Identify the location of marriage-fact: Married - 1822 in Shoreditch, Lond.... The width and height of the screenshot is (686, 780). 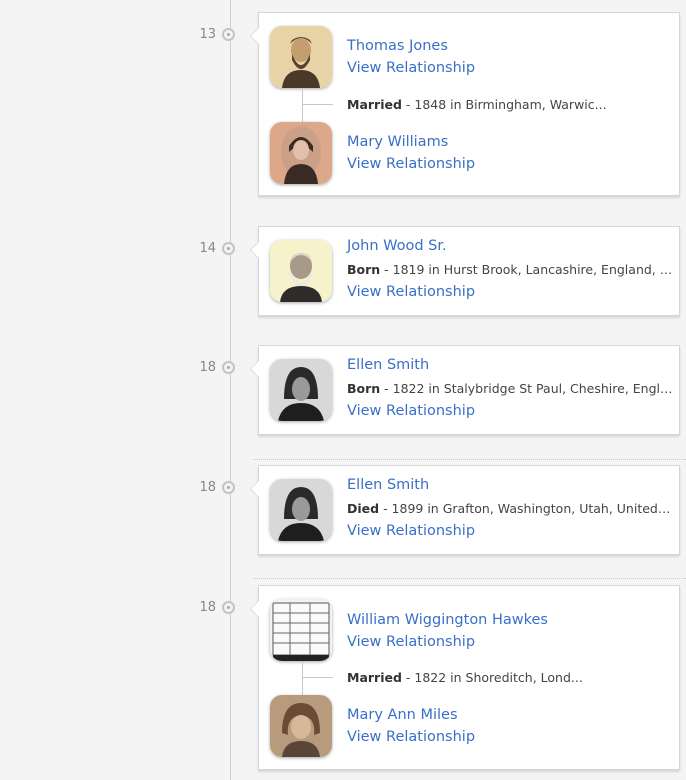
(510, 677).